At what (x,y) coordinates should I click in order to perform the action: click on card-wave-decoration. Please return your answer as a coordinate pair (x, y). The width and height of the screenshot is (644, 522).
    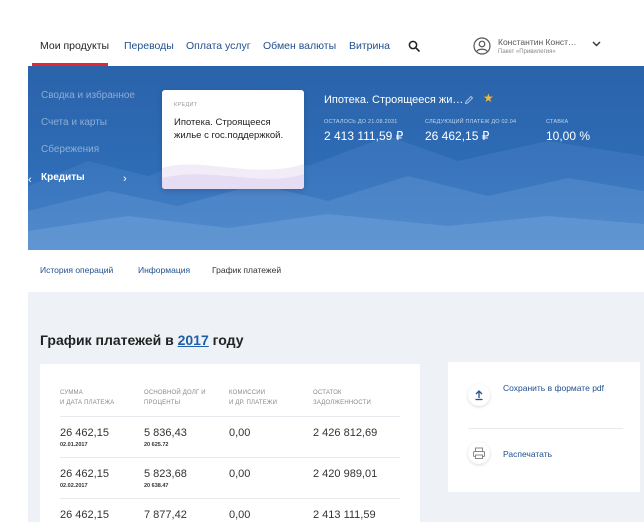
    Looking at the image, I should click on (233, 176).